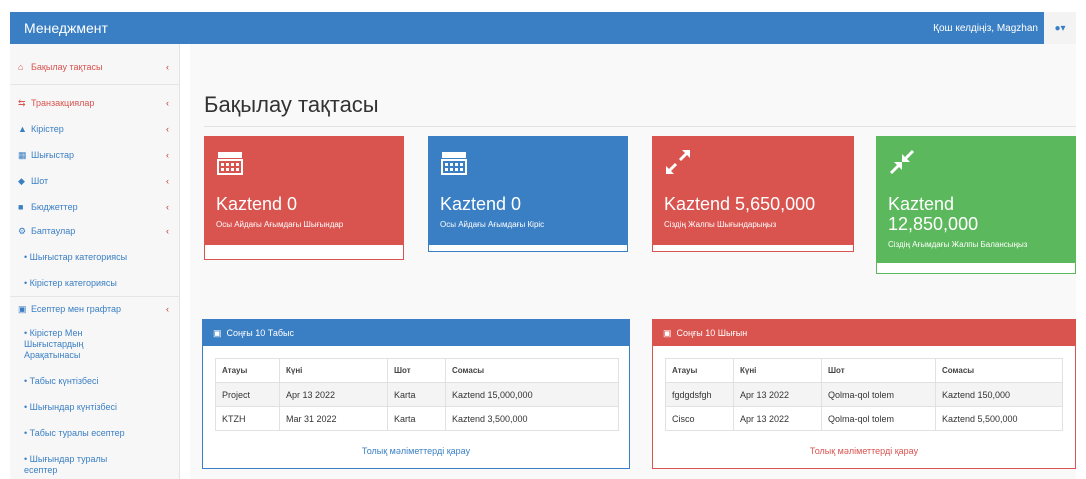 The image size is (1086, 479). I want to click on view-all-expenses-link: Толық мәліметтерді қарау, so click(864, 451).